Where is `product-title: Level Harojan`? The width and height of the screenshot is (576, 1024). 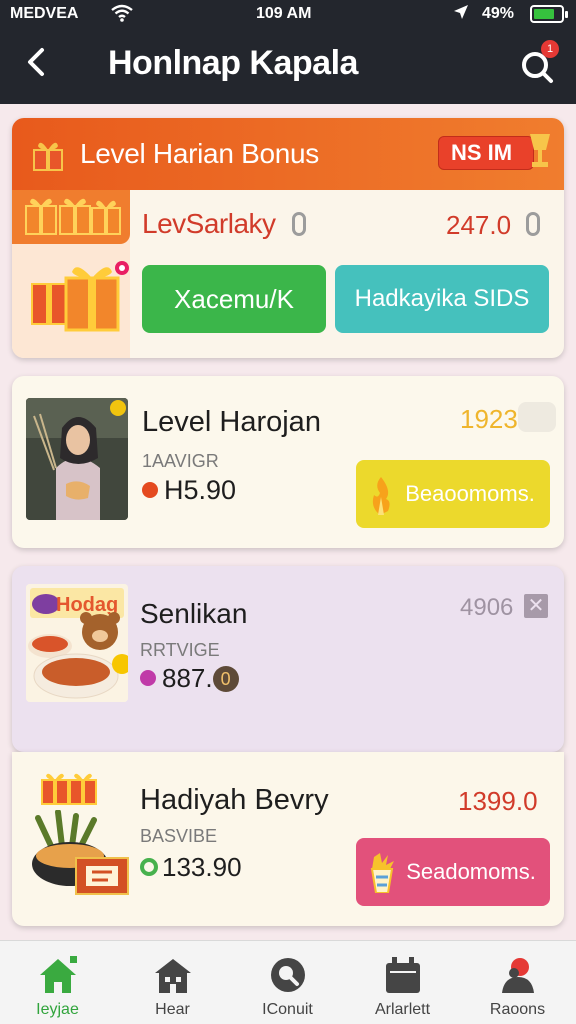 product-title: Level Harojan is located at coordinates (231, 422).